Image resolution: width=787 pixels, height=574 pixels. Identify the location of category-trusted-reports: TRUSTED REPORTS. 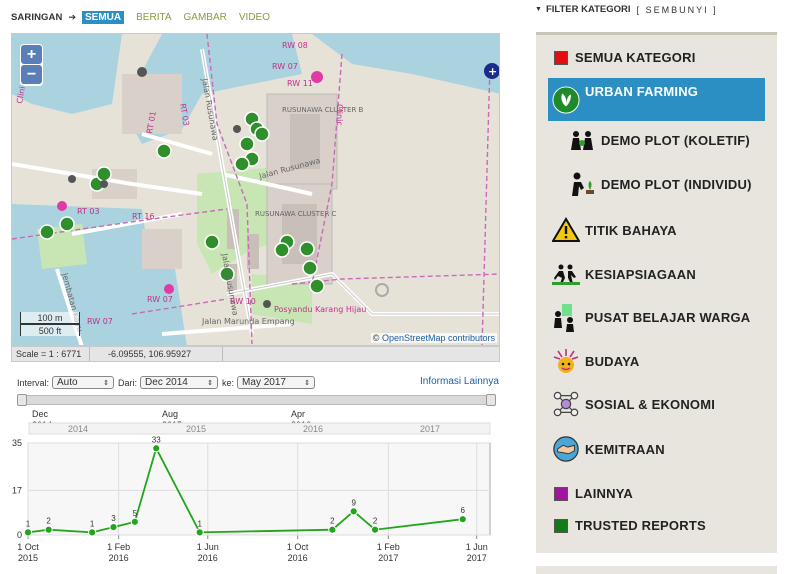
(630, 525).